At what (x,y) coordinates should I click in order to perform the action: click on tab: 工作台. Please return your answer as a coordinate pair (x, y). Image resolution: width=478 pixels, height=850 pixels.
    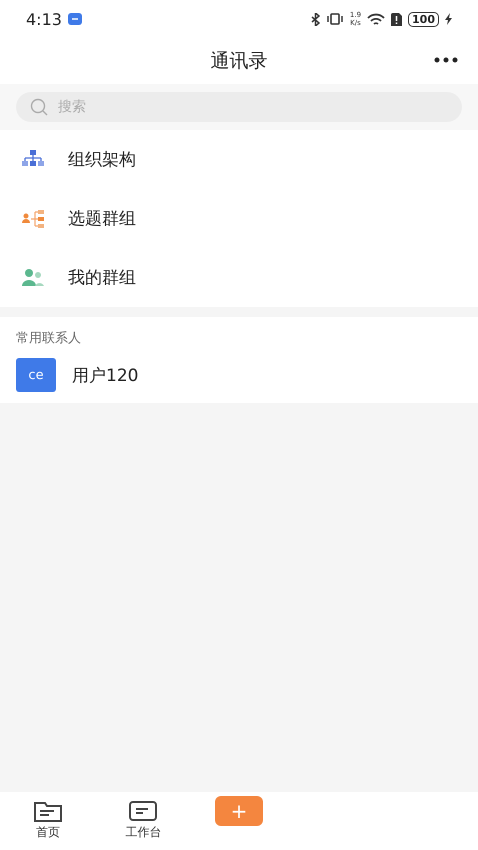
    Looking at the image, I should click on (144, 817).